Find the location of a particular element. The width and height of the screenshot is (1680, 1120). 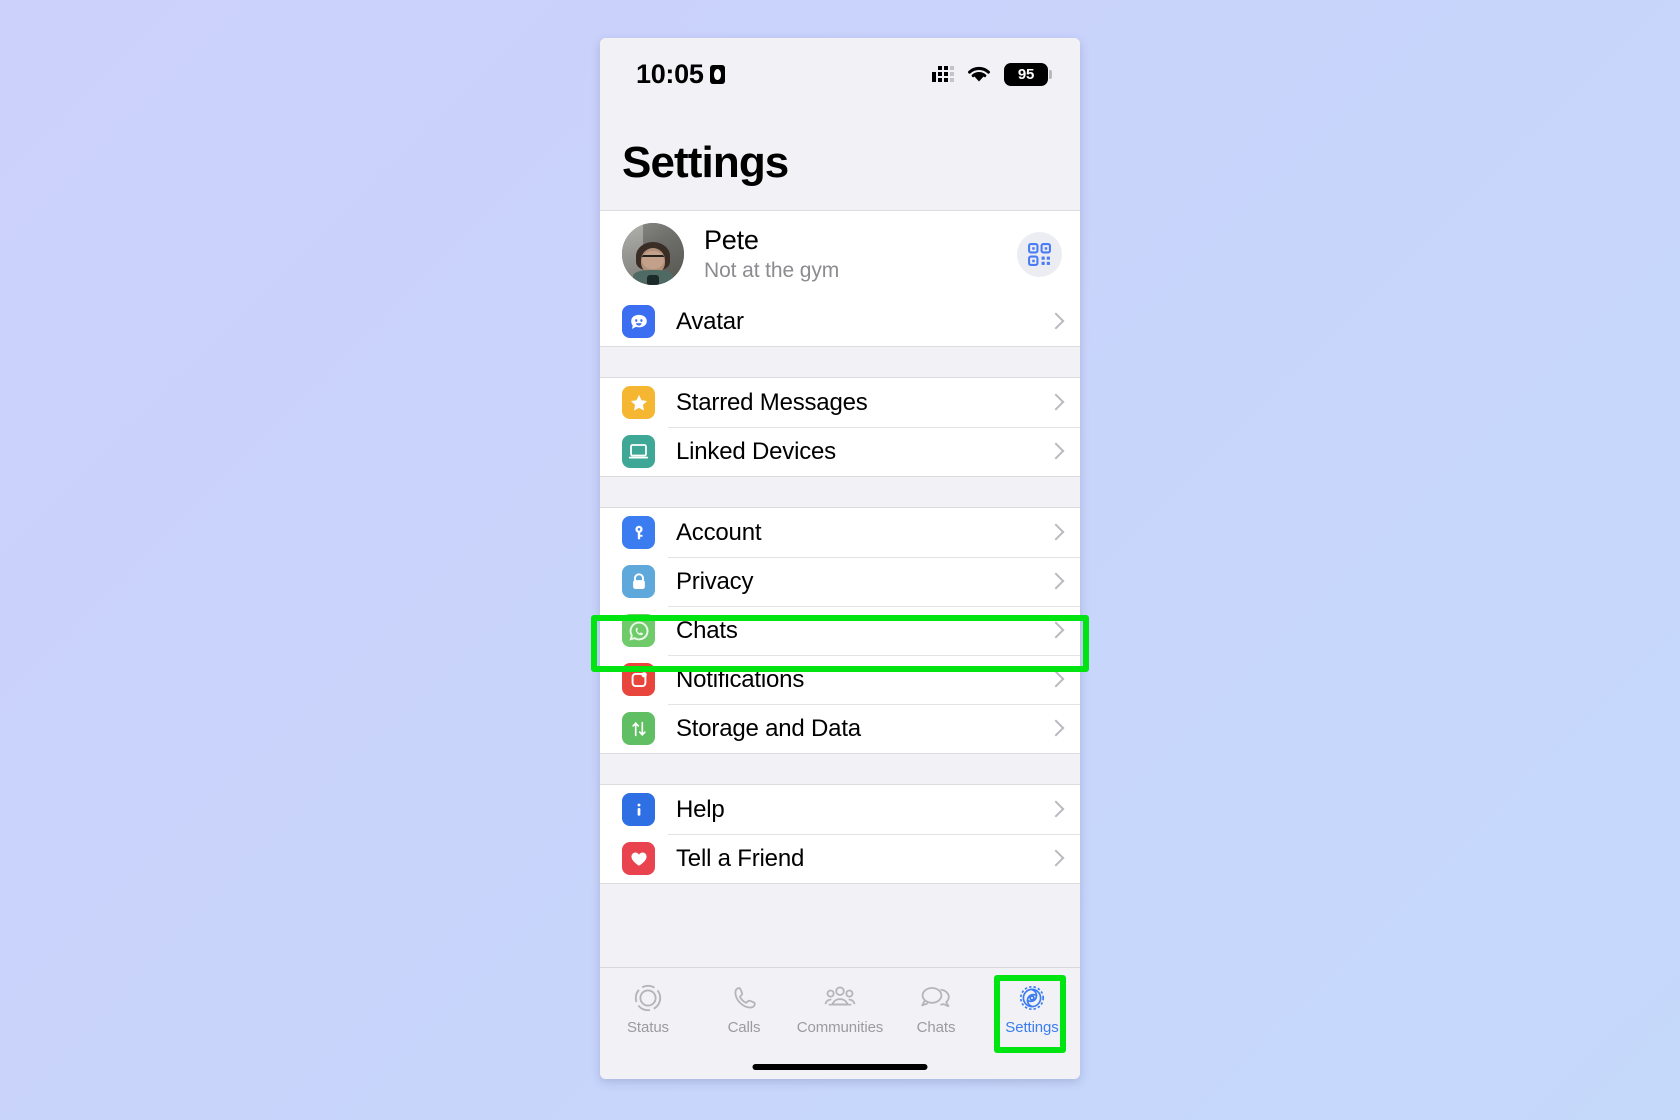

tab-settings: Settings is located at coordinates (1032, 1009).